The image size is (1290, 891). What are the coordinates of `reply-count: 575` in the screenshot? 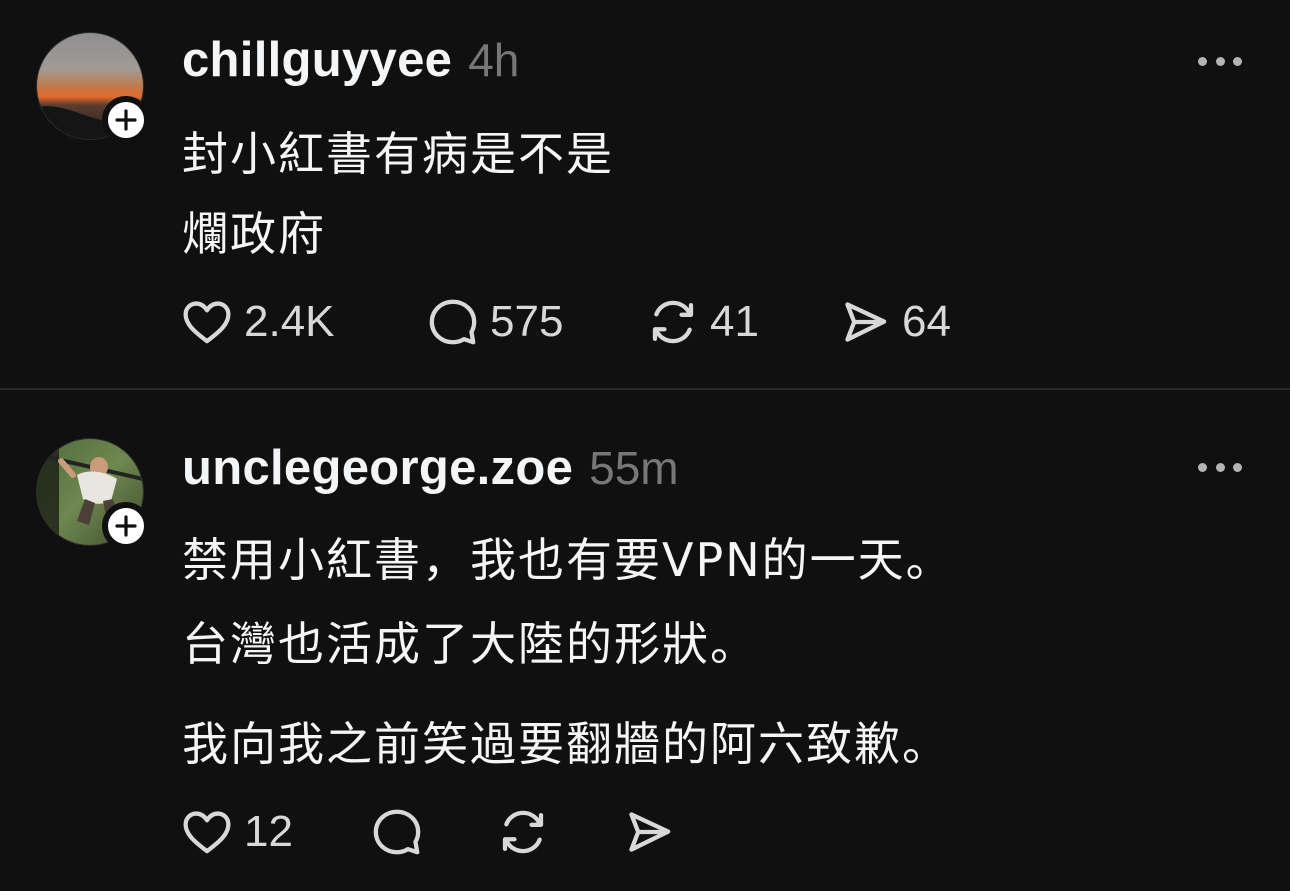 It's located at (527, 321).